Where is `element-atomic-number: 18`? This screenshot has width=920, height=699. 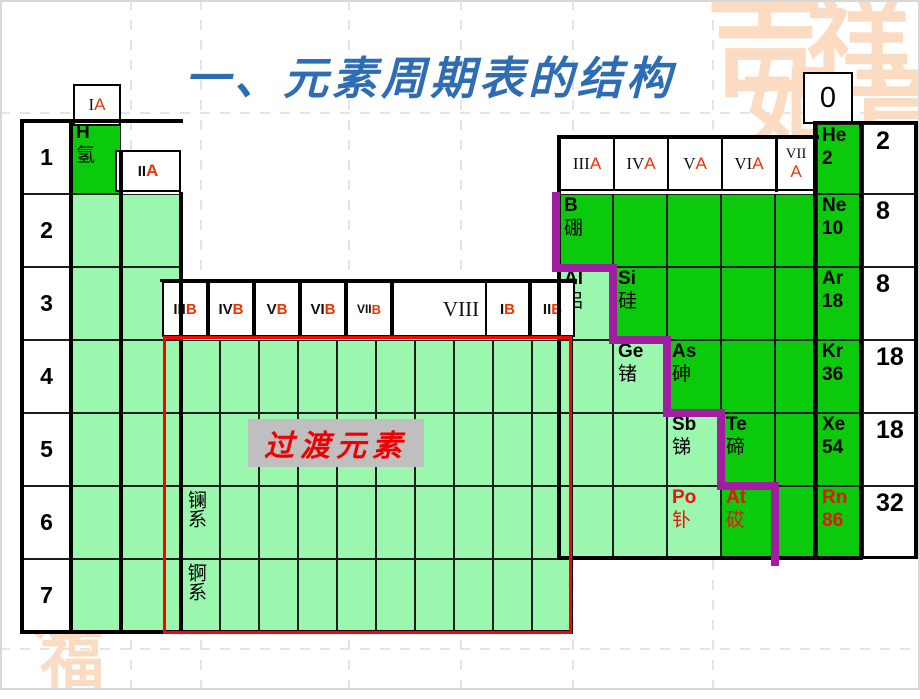 element-atomic-number: 18 is located at coordinates (833, 301).